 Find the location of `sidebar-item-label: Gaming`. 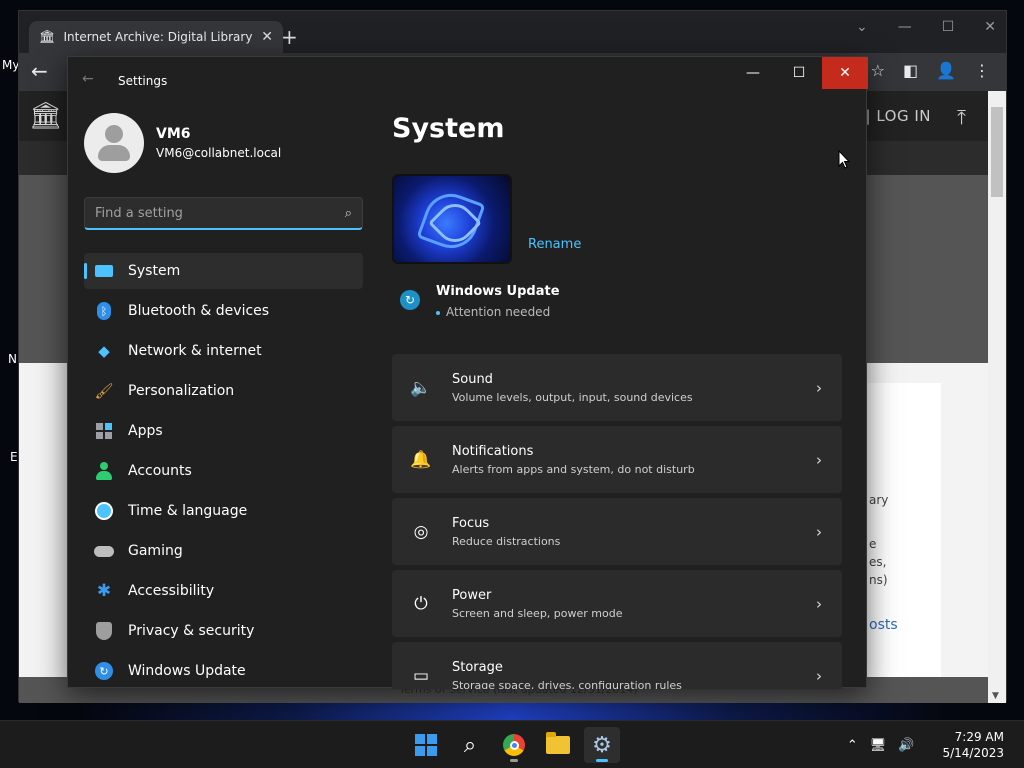

sidebar-item-label: Gaming is located at coordinates (155, 551).